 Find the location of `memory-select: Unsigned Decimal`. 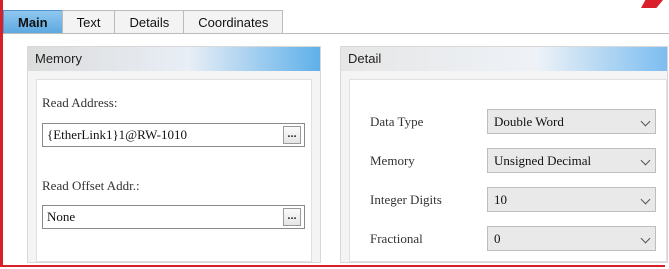

memory-select: Unsigned Decimal is located at coordinates (571, 160).